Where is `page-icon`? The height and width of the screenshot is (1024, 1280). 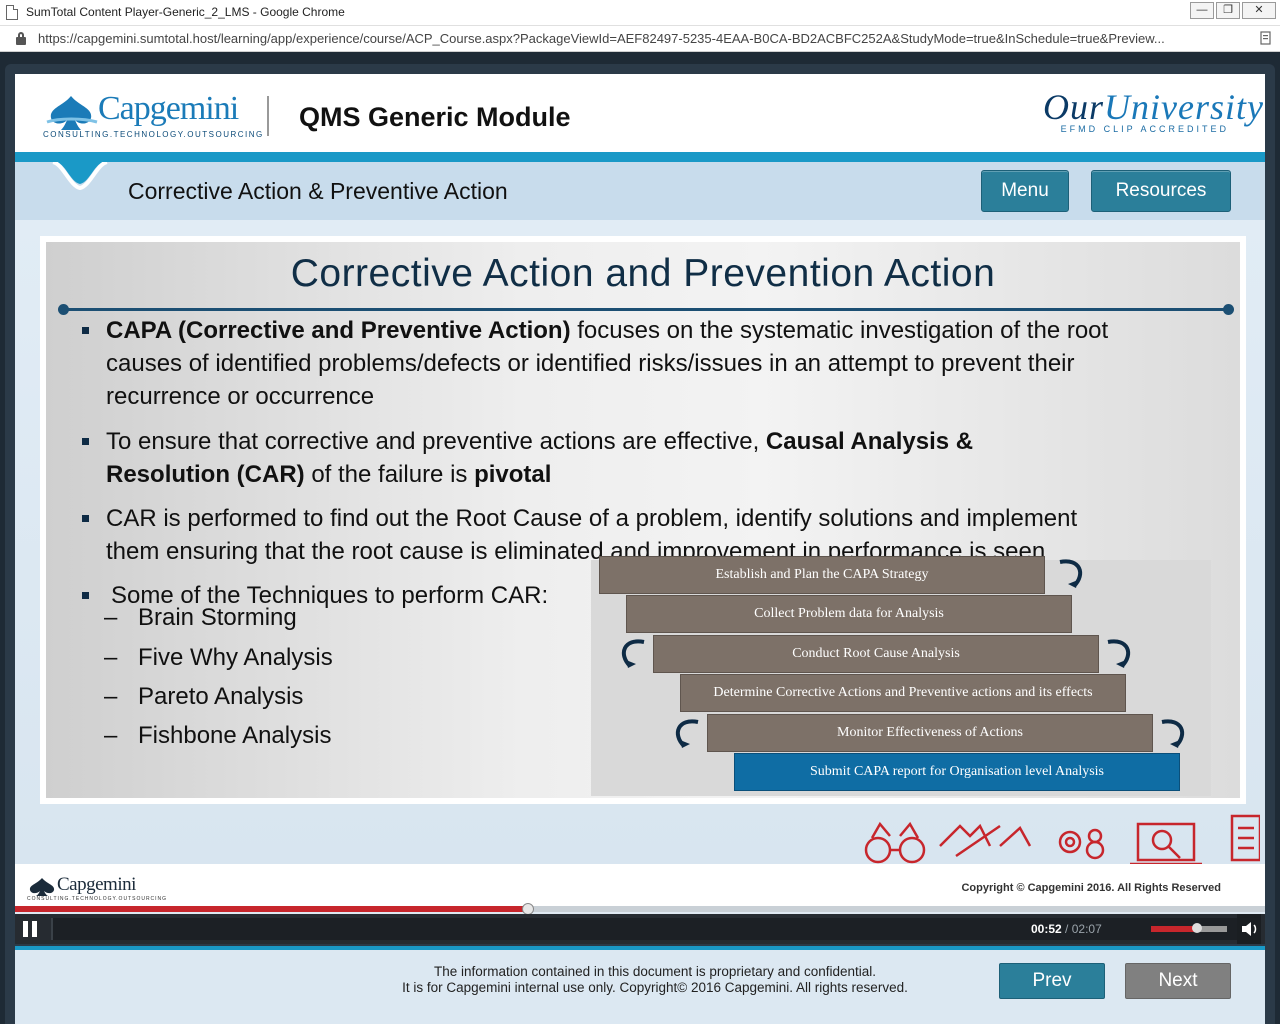
page-icon is located at coordinates (12, 12).